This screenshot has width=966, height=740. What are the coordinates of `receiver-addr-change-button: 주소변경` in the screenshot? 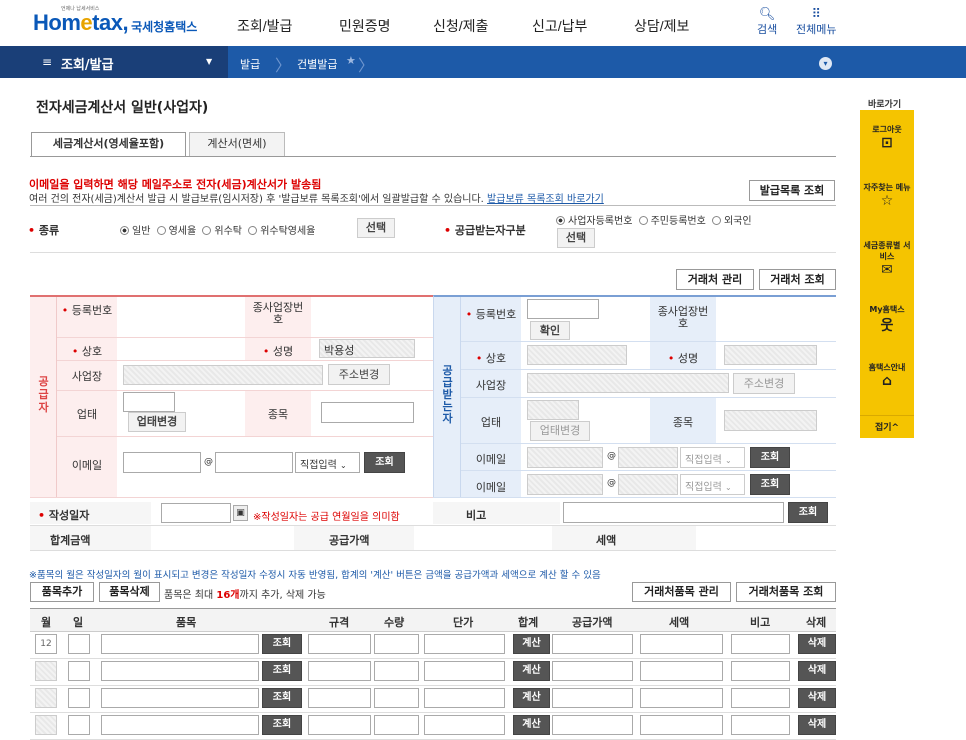 It's located at (764, 383).